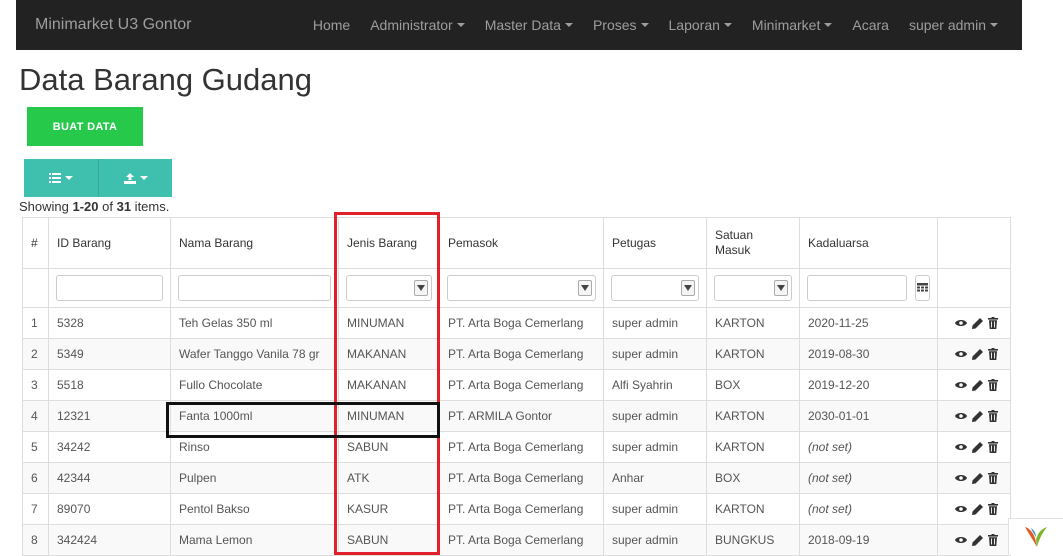 This screenshot has width=1063, height=556. What do you see at coordinates (113, 25) in the screenshot?
I see `brand-link: Minimarket U3 Gontor` at bounding box center [113, 25].